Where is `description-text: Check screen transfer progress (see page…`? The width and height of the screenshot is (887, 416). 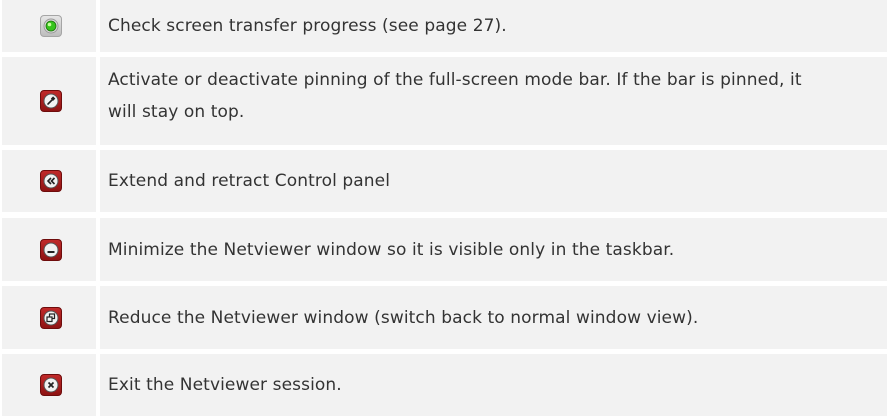
description-text: Check screen transfer progress (see page… is located at coordinates (307, 26).